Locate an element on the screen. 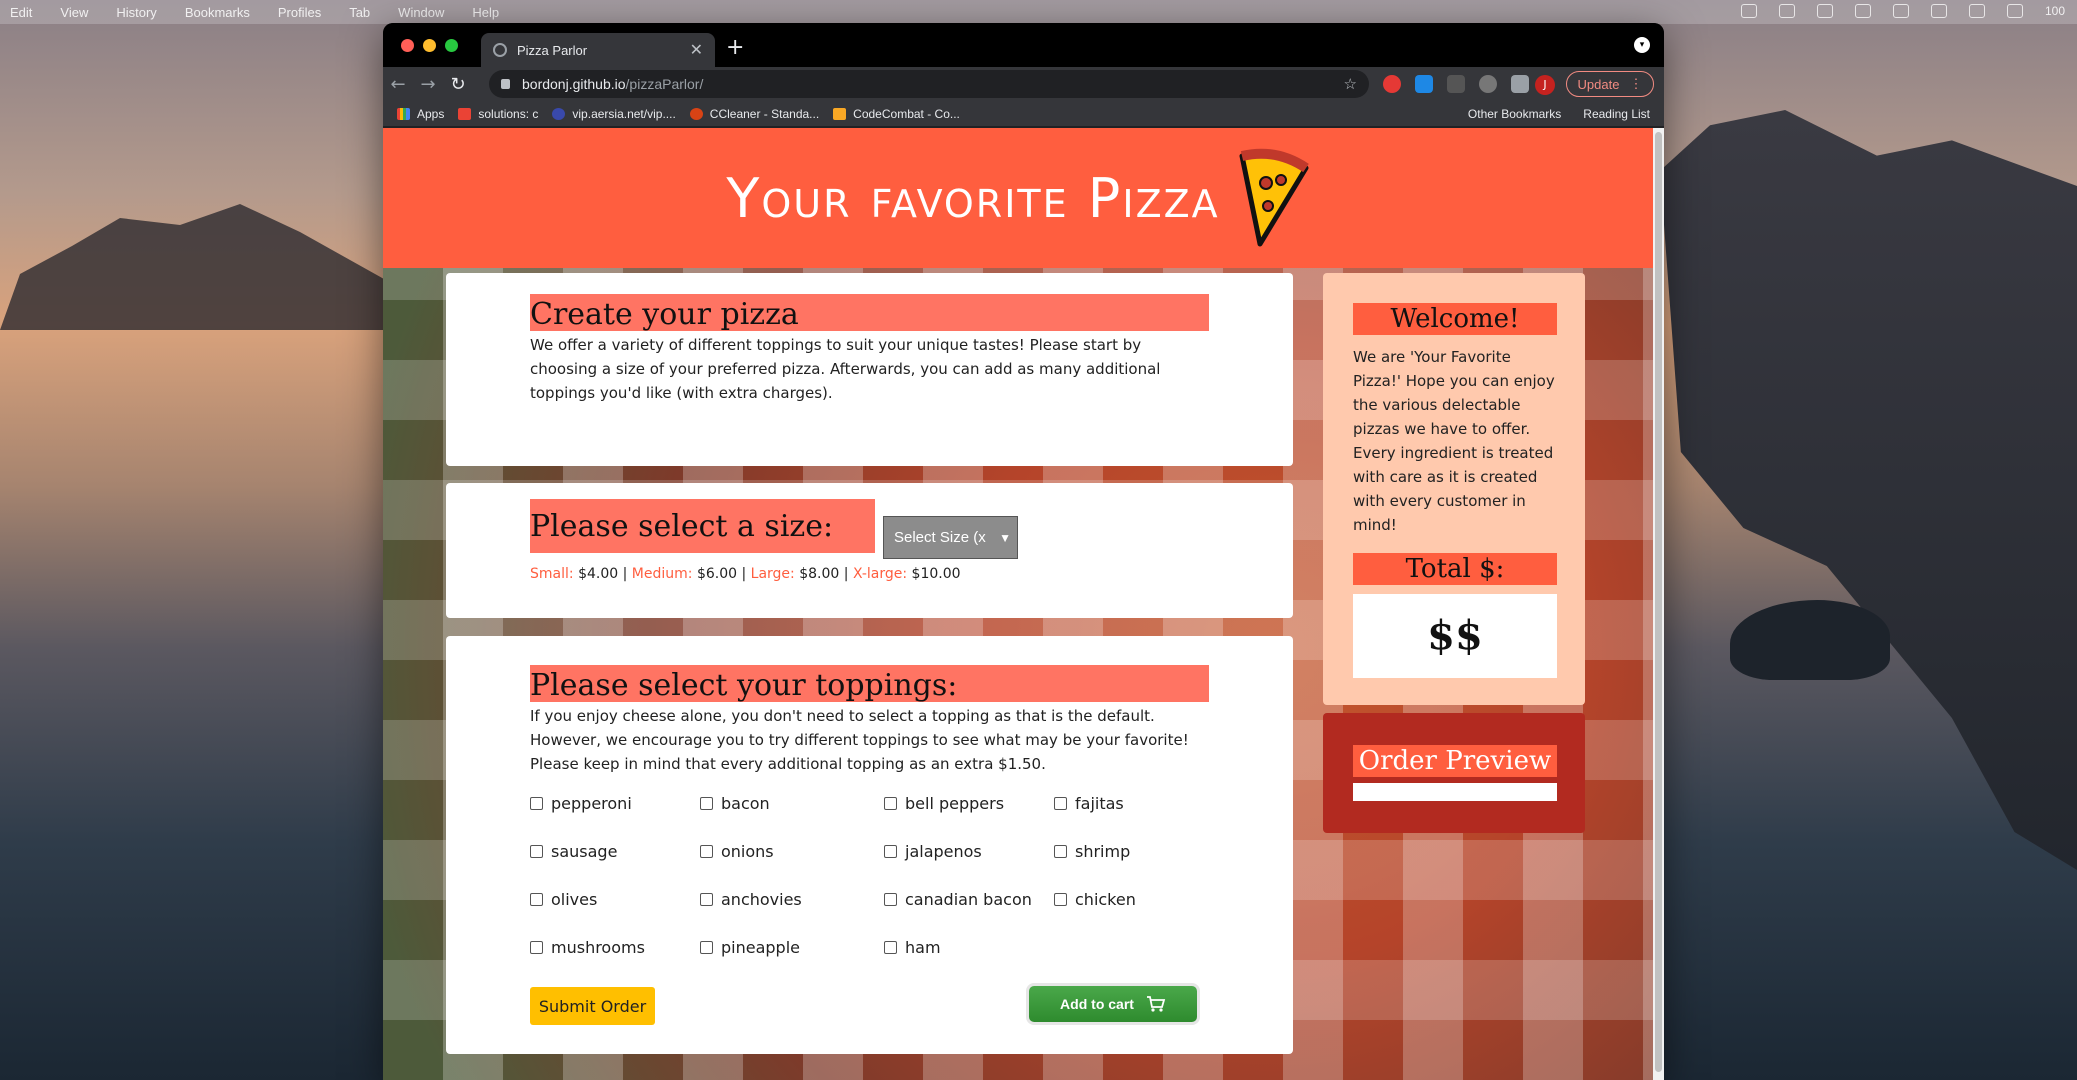 Image resolution: width=2077 pixels, height=1080 pixels. topping-olives: olives is located at coordinates (563, 899).